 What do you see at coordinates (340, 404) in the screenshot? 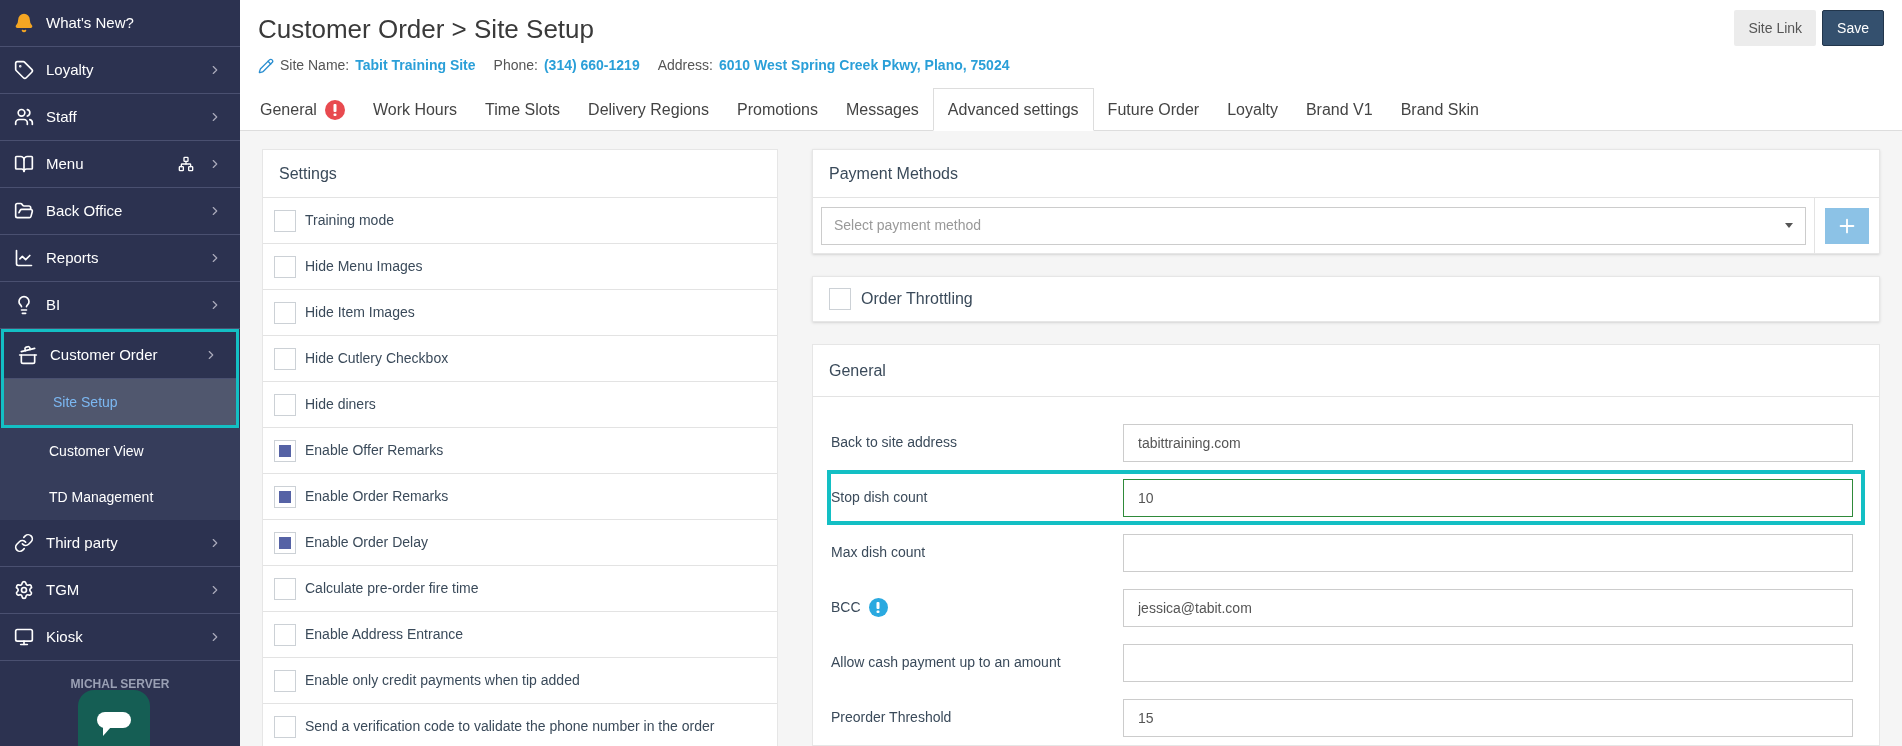
I see `setting-label: Hide diners` at bounding box center [340, 404].